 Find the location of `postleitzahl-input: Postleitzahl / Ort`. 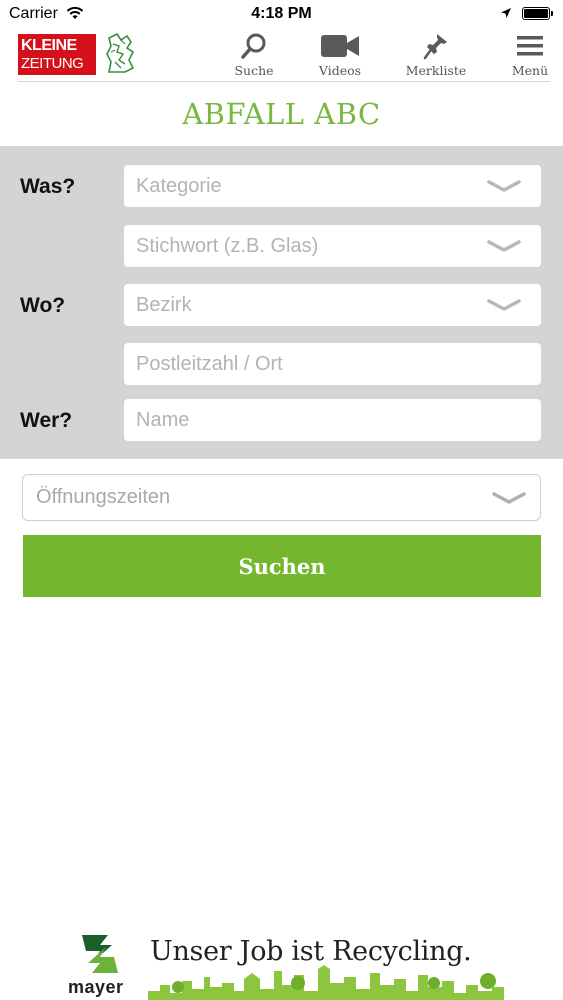

postleitzahl-input: Postleitzahl / Ort is located at coordinates (332, 364).